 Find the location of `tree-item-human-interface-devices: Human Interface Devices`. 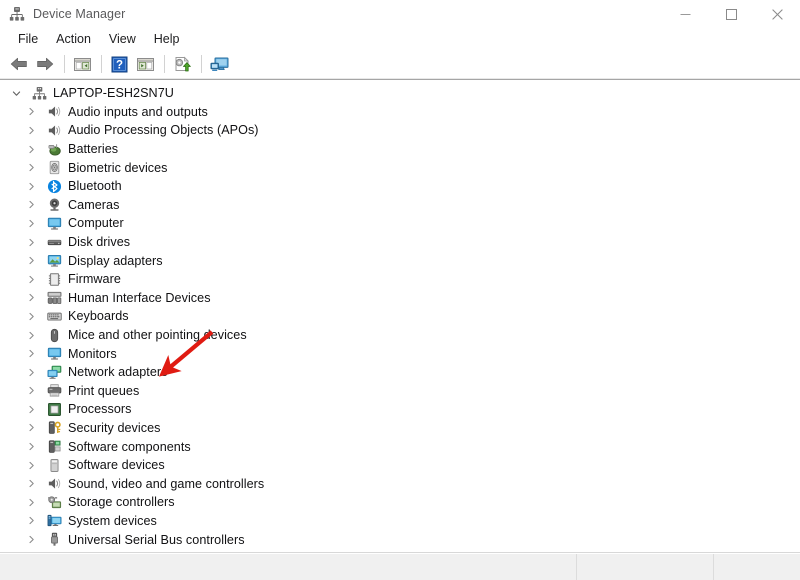

tree-item-human-interface-devices: Human Interface Devices is located at coordinates (400, 298).